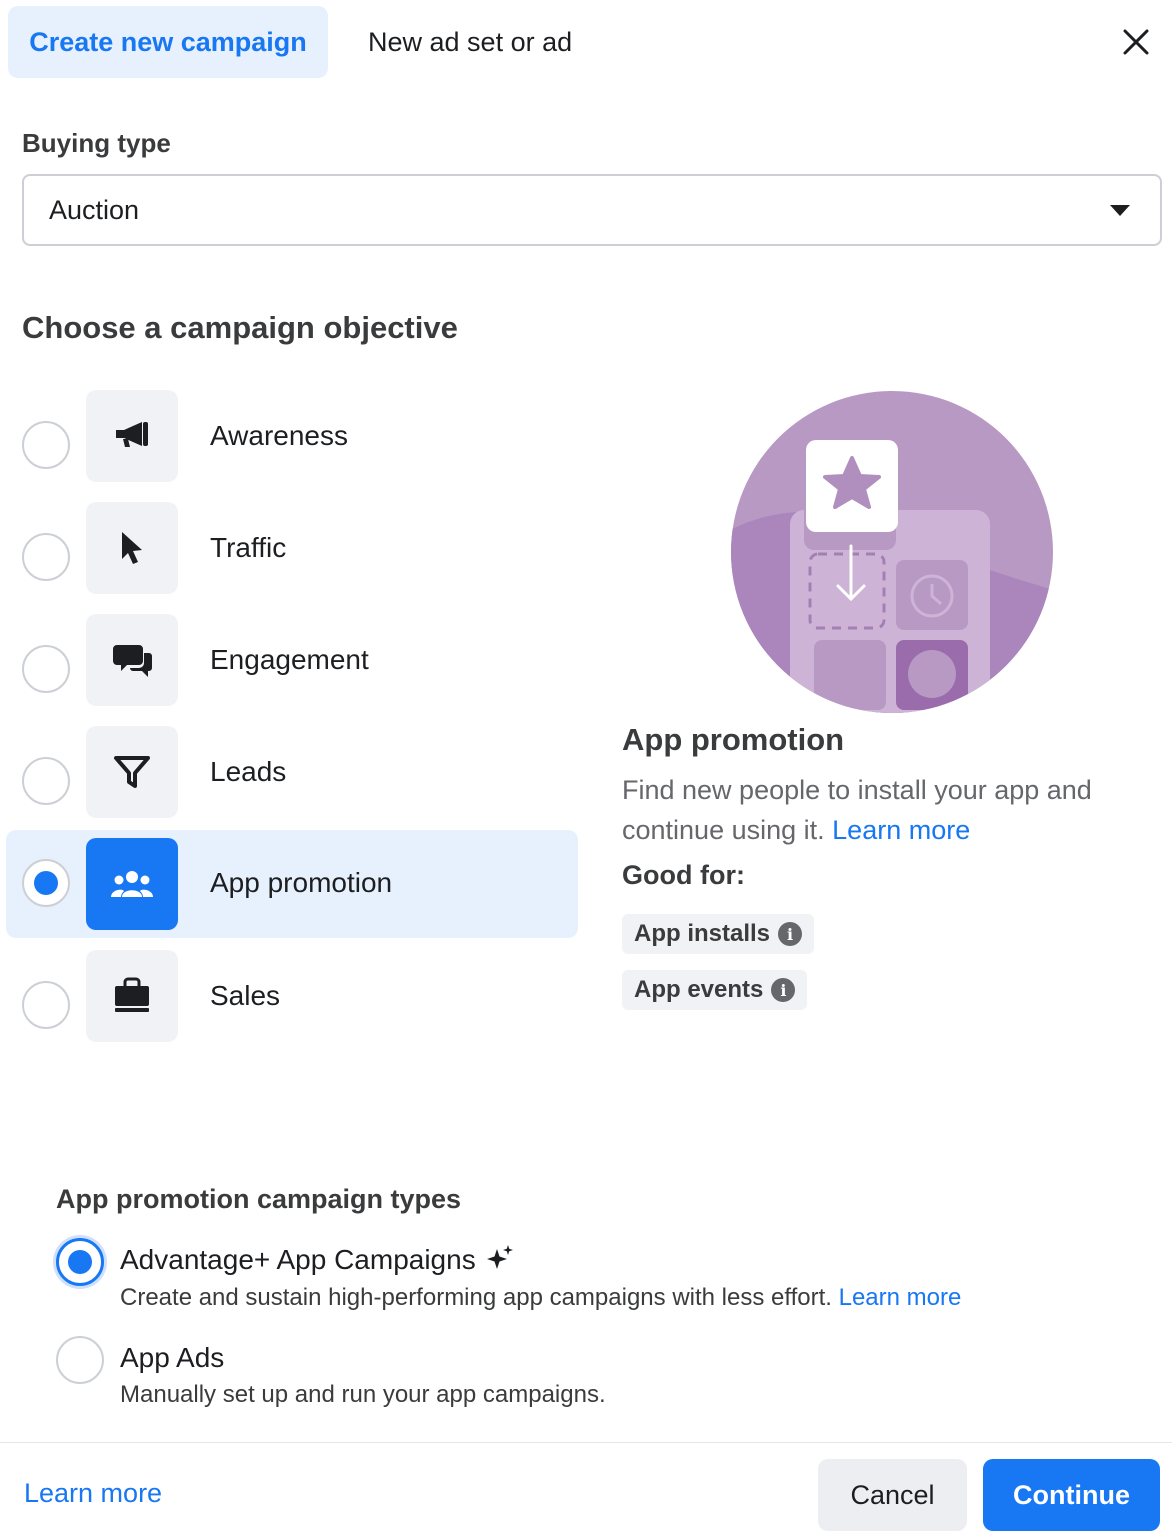 The image size is (1172, 1540). I want to click on objective-sales: Sales, so click(292, 1004).